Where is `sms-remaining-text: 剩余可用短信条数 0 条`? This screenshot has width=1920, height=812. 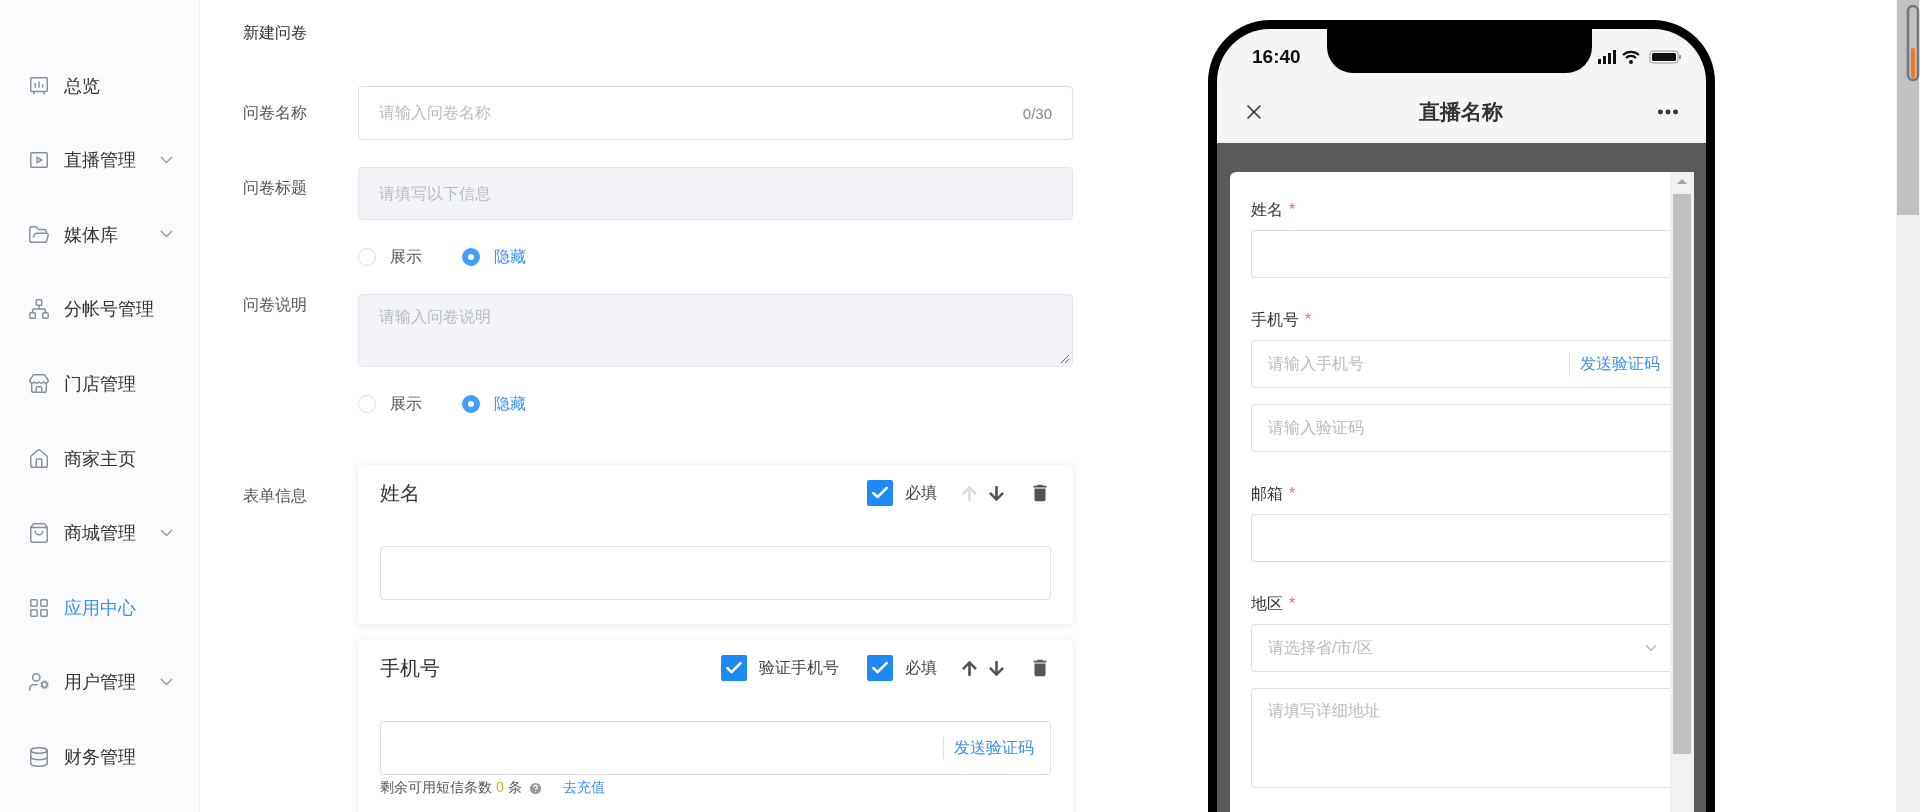
sms-remaining-text: 剩余可用短信条数 0 条 is located at coordinates (451, 788).